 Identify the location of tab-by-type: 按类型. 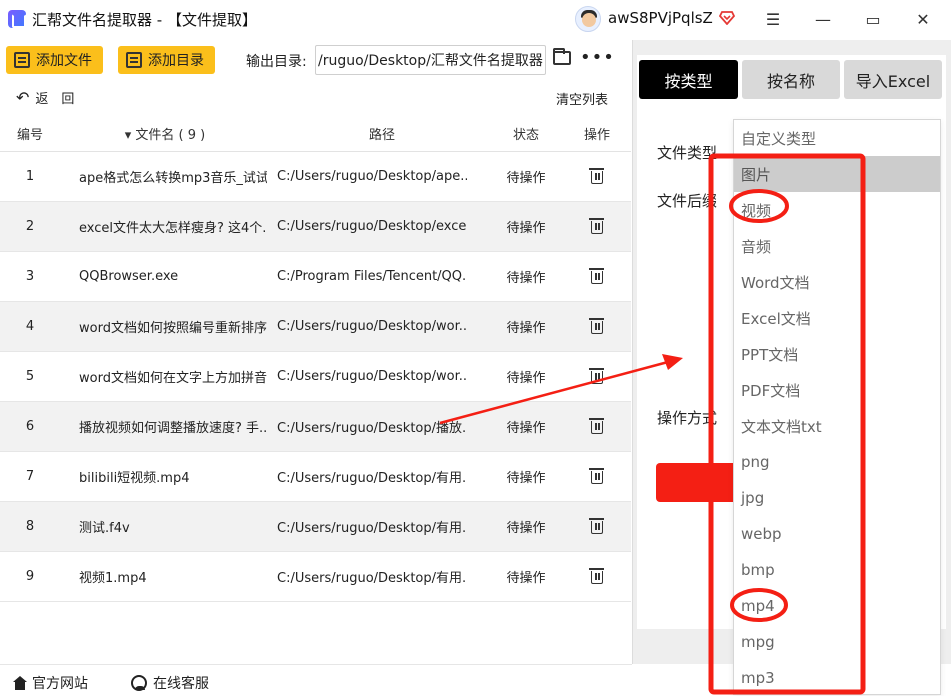
(688, 79).